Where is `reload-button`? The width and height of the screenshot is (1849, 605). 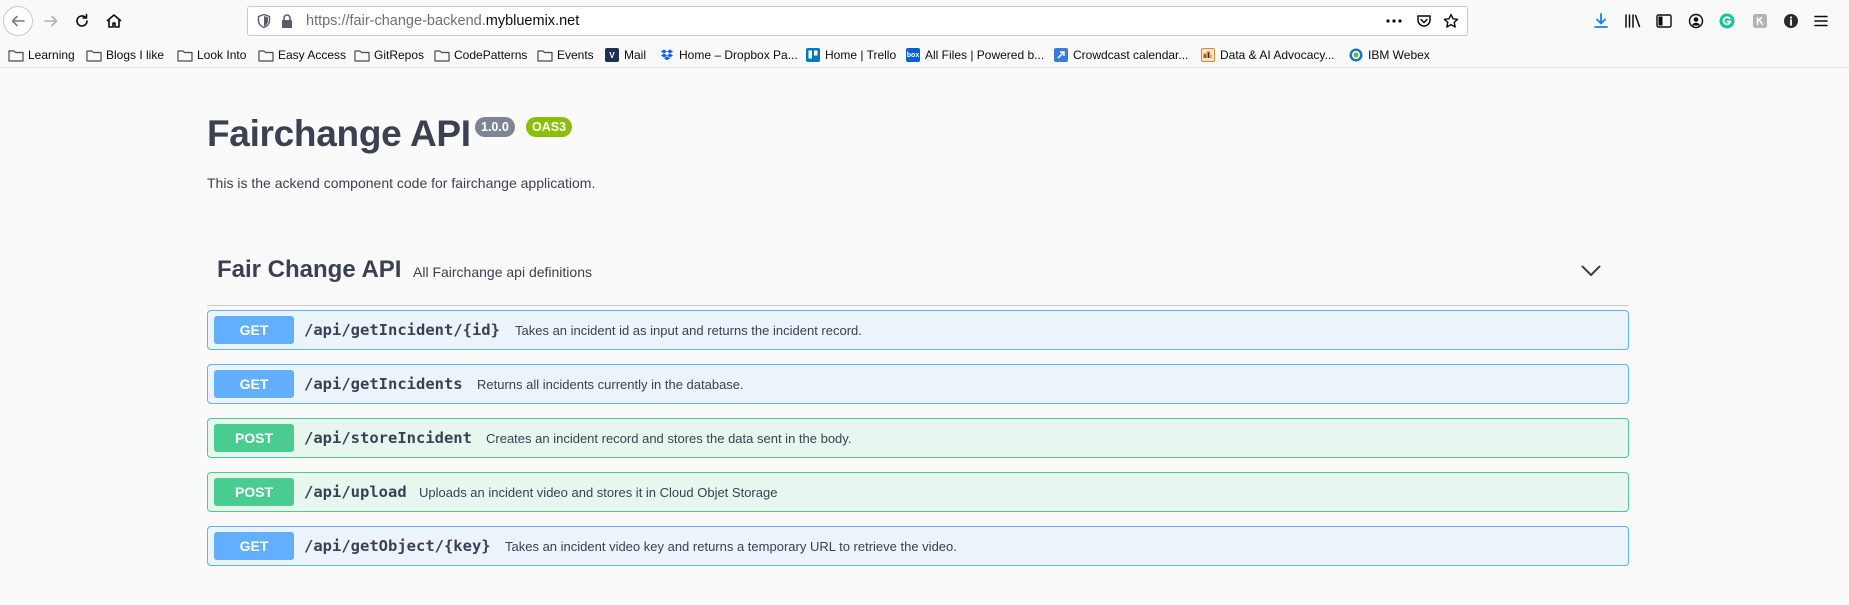 reload-button is located at coordinates (82, 21).